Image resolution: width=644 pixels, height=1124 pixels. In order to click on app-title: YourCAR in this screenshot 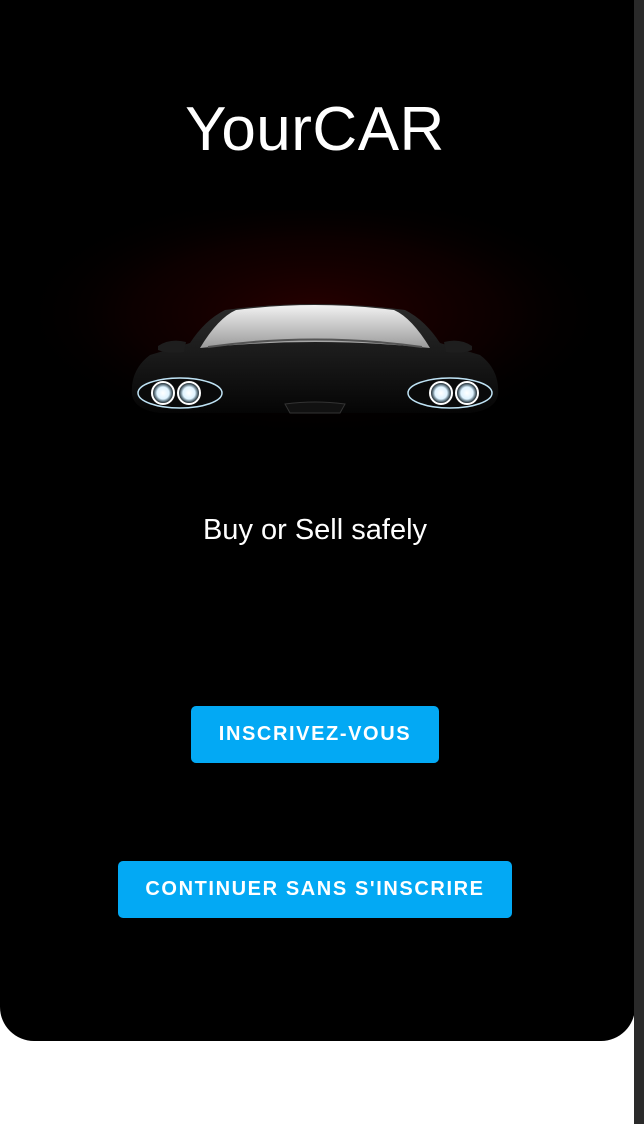, I will do `click(315, 129)`.